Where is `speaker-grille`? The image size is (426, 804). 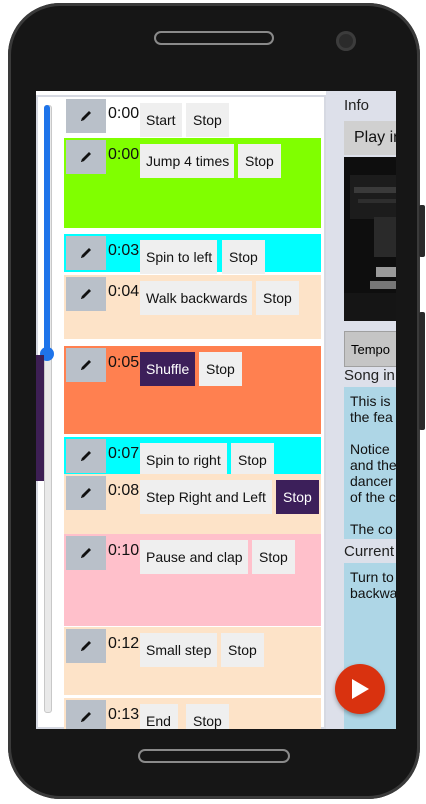 speaker-grille is located at coordinates (214, 38).